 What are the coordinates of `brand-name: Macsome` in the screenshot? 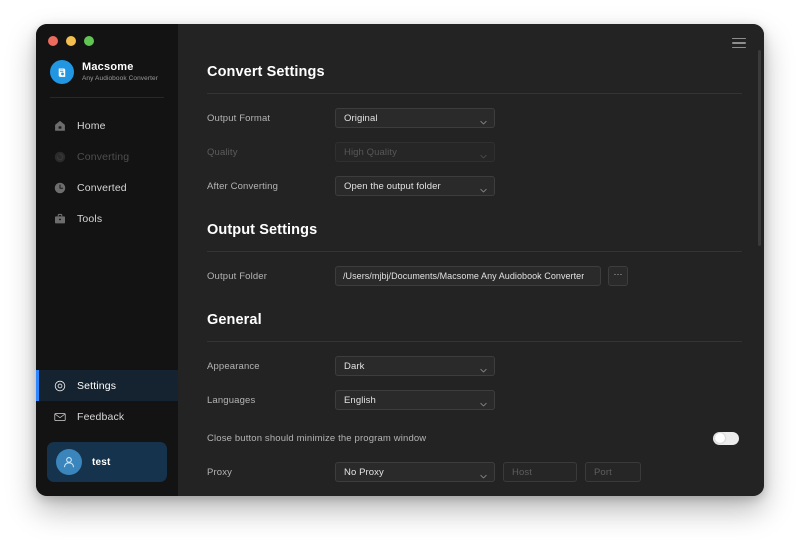 It's located at (108, 67).